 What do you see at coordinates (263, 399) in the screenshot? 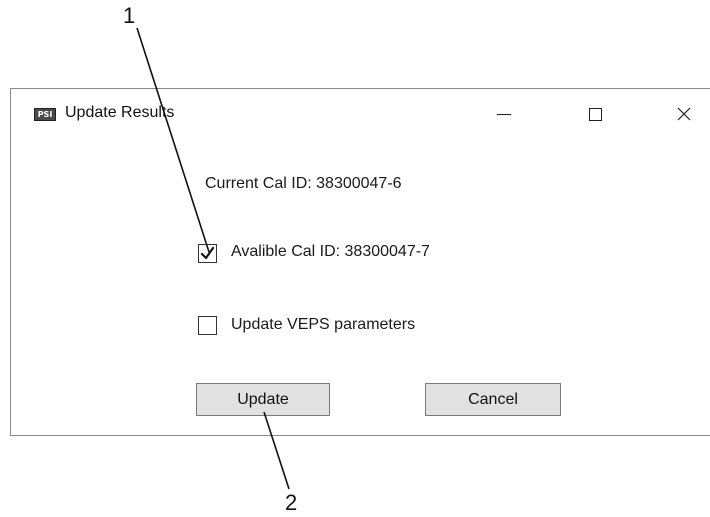
I see `update-button: Update` at bounding box center [263, 399].